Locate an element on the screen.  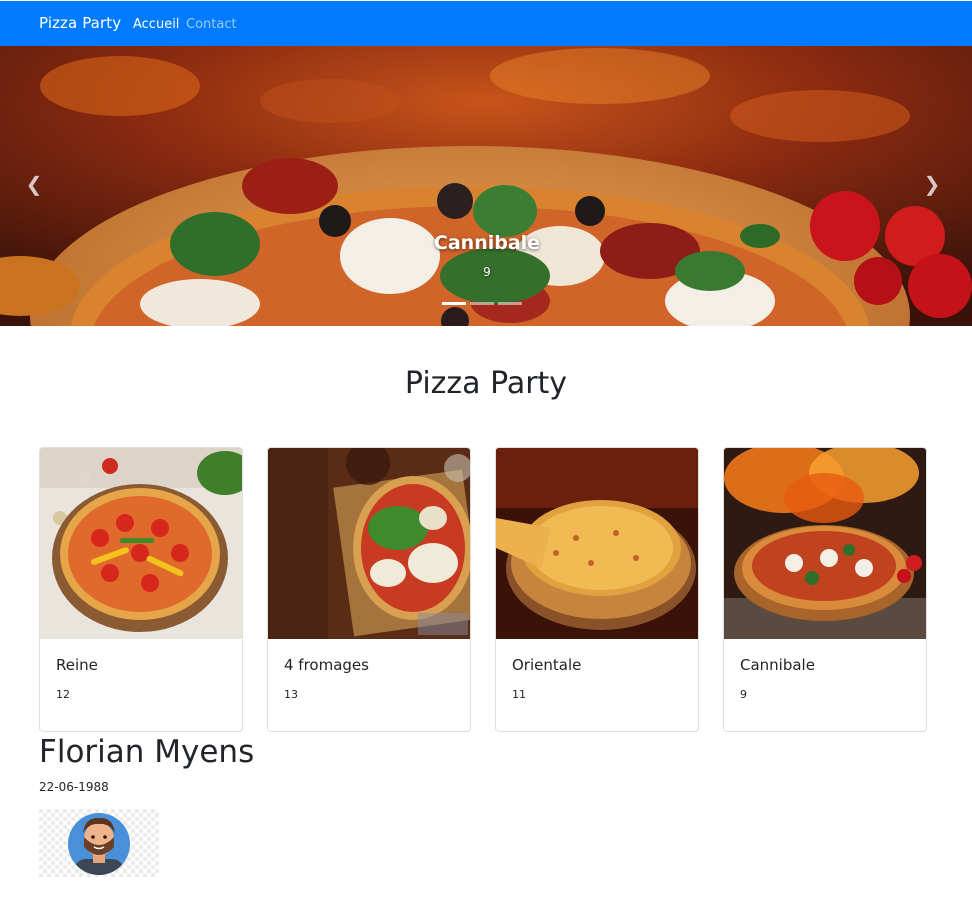
pizza-card: 4 fromages 13 is located at coordinates (369, 589).